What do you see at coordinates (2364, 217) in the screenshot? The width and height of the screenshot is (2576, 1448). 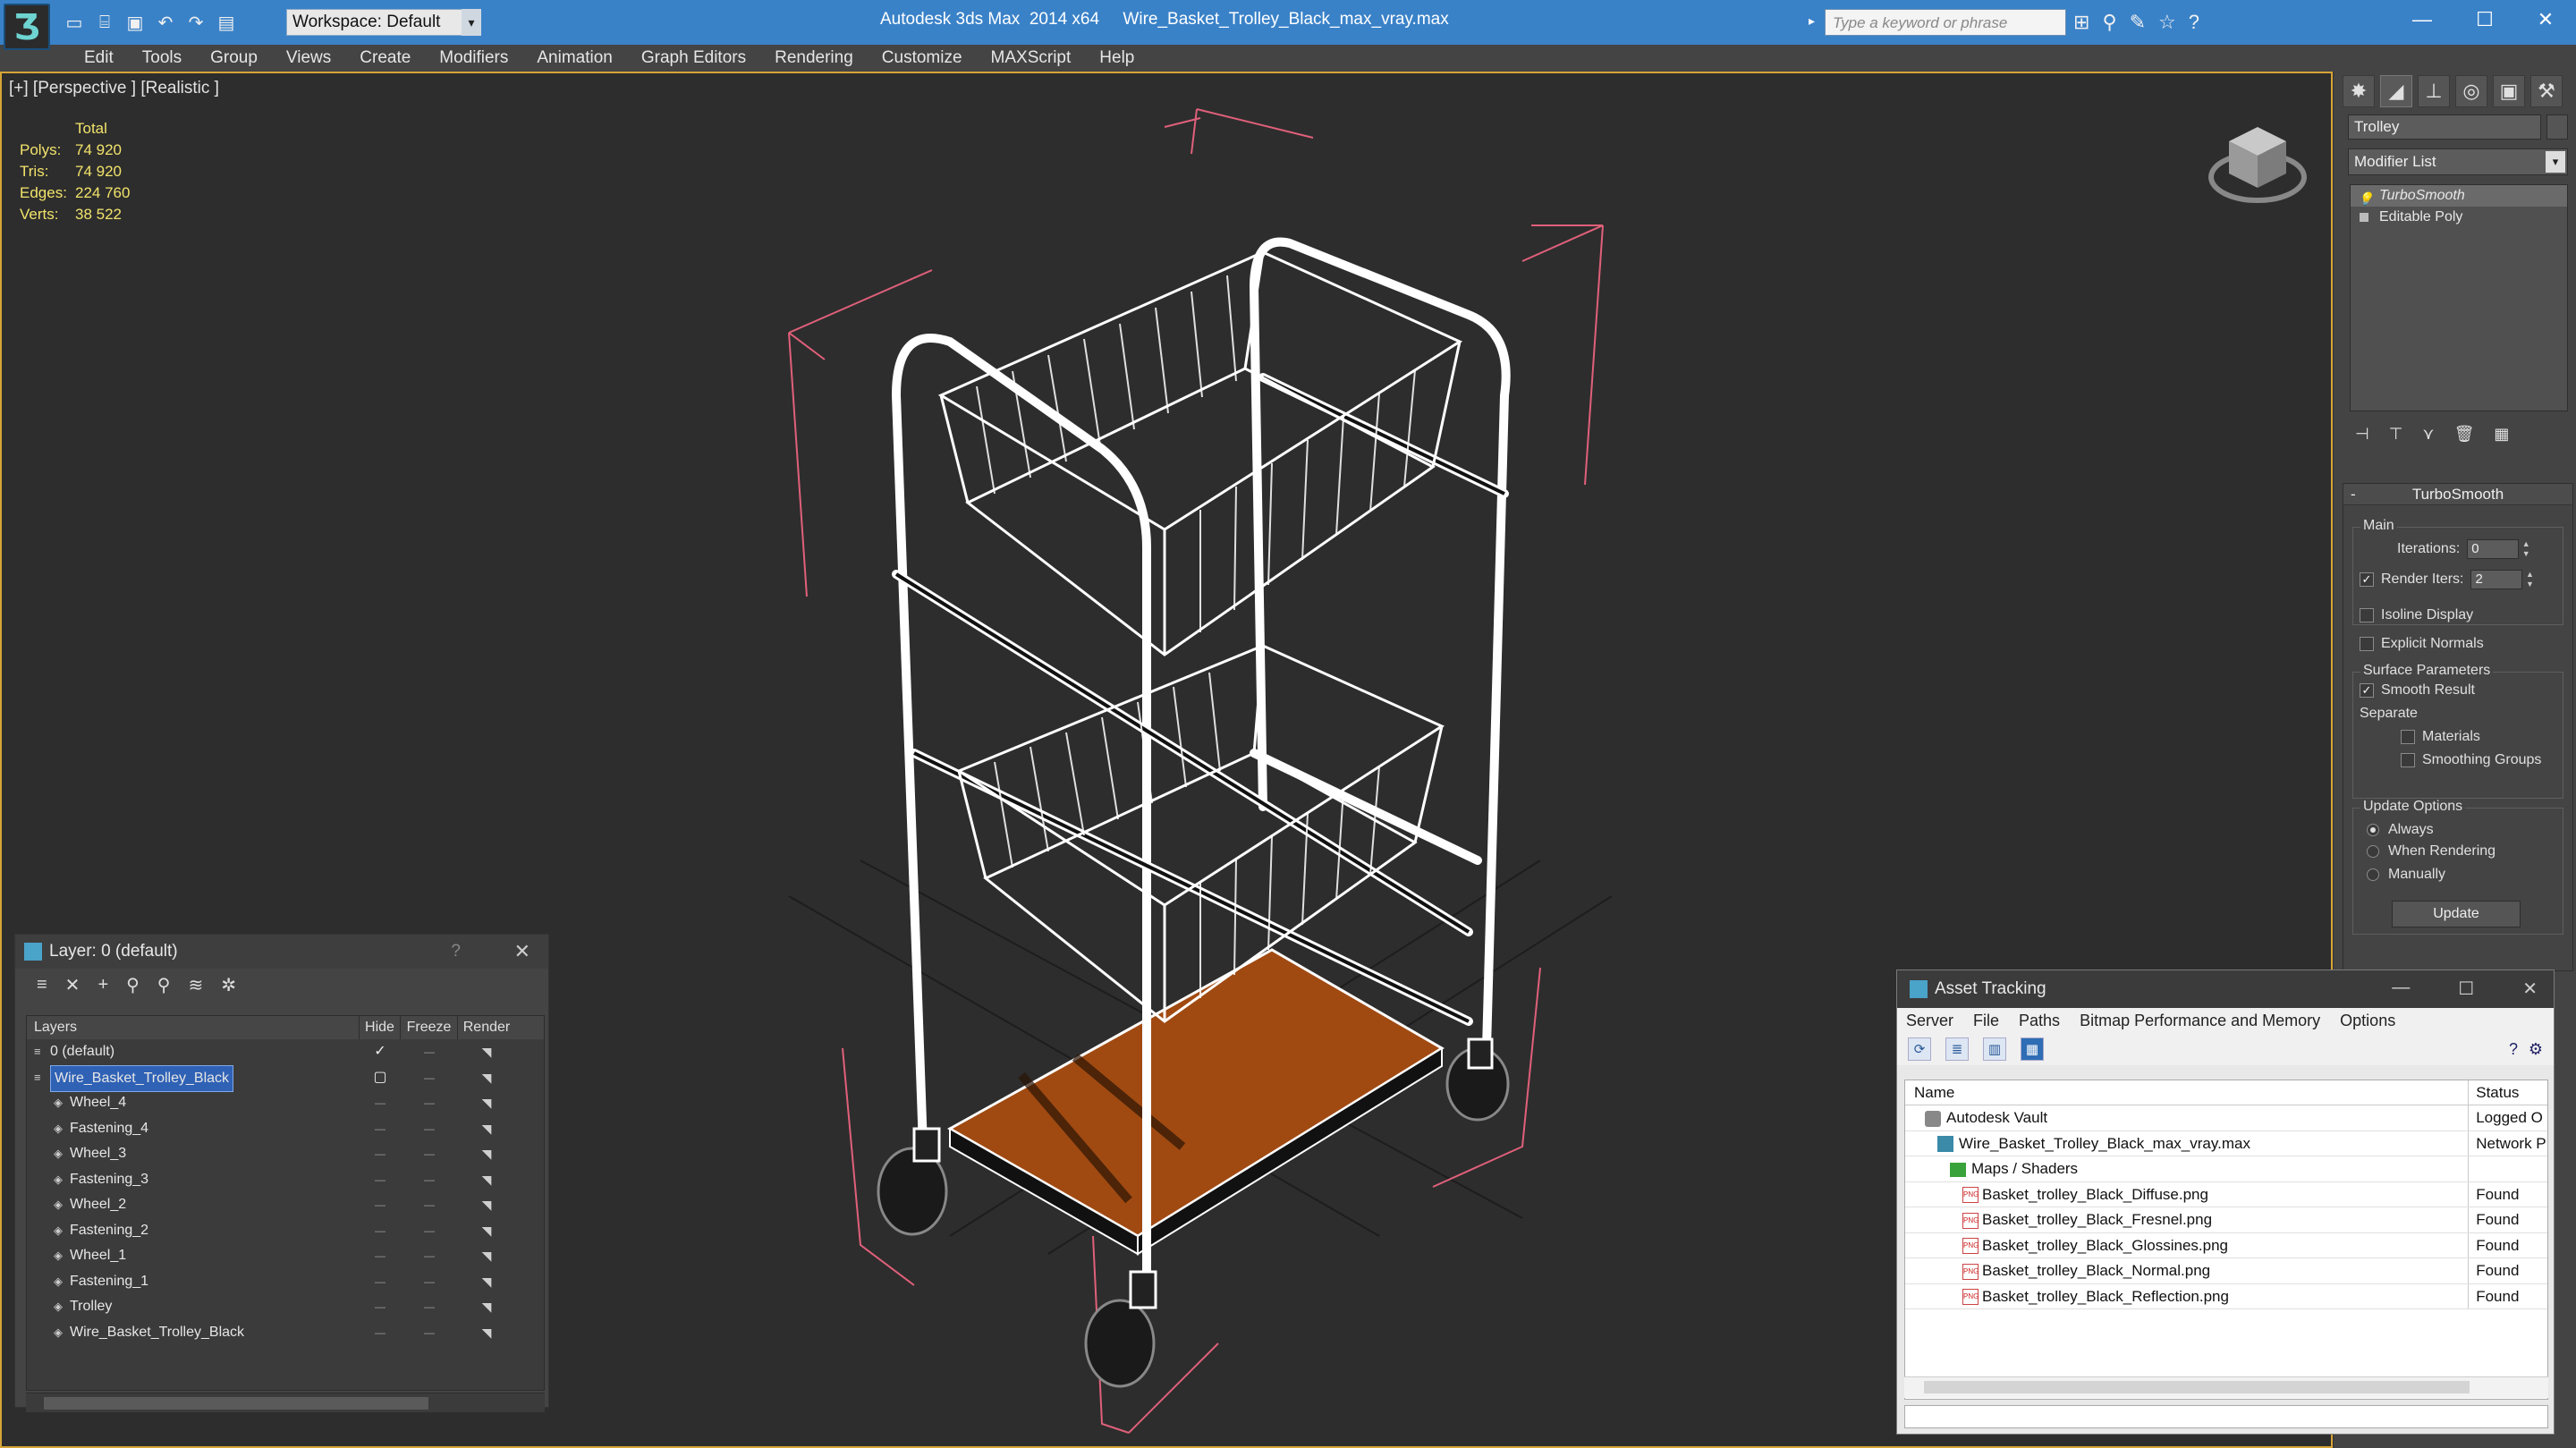 I see `expand-icon` at bounding box center [2364, 217].